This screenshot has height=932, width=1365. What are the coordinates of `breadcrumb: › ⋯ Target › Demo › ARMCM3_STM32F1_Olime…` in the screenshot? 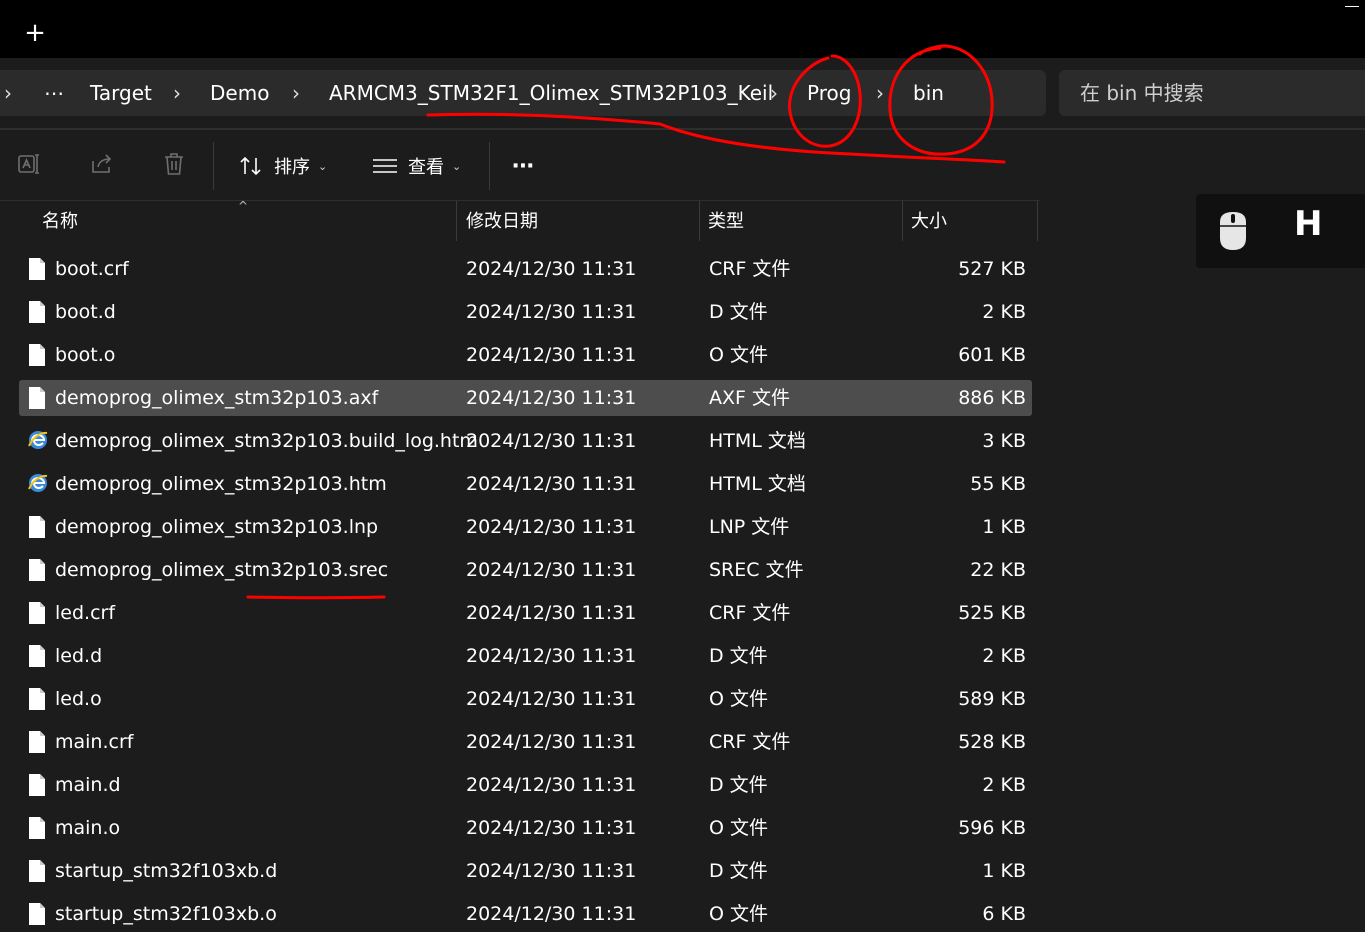 It's located at (523, 93).